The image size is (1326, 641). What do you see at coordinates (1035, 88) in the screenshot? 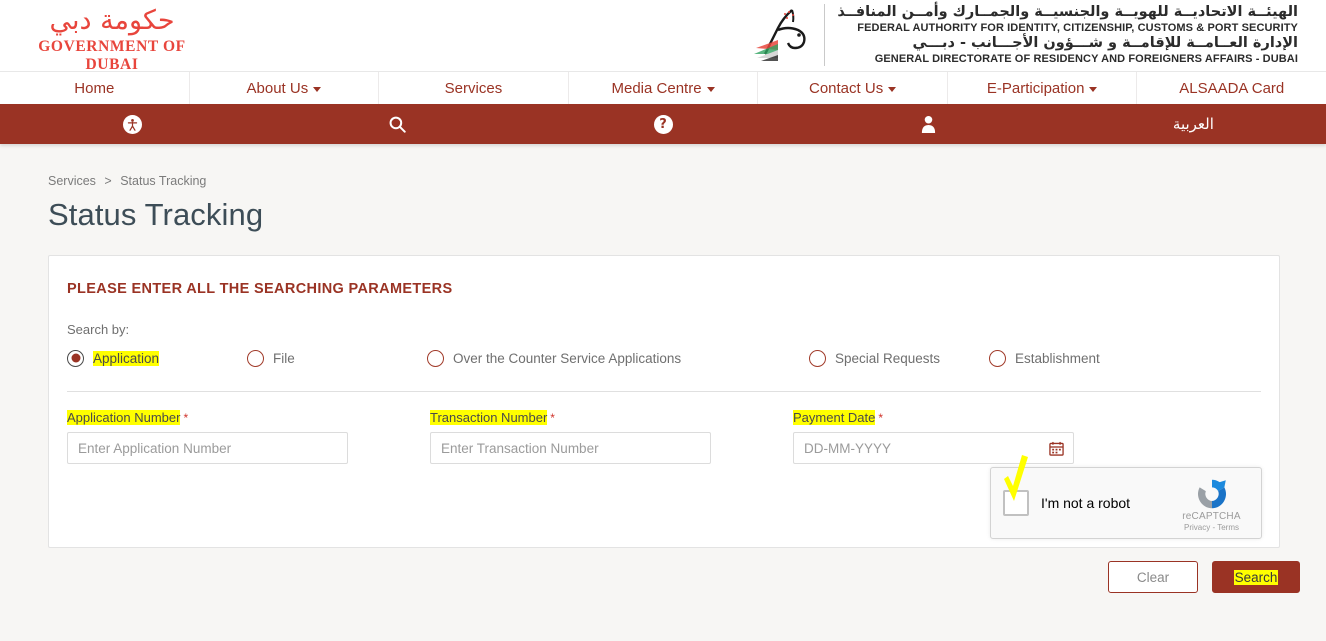
I see `nav-item-label: E-Participation` at bounding box center [1035, 88].